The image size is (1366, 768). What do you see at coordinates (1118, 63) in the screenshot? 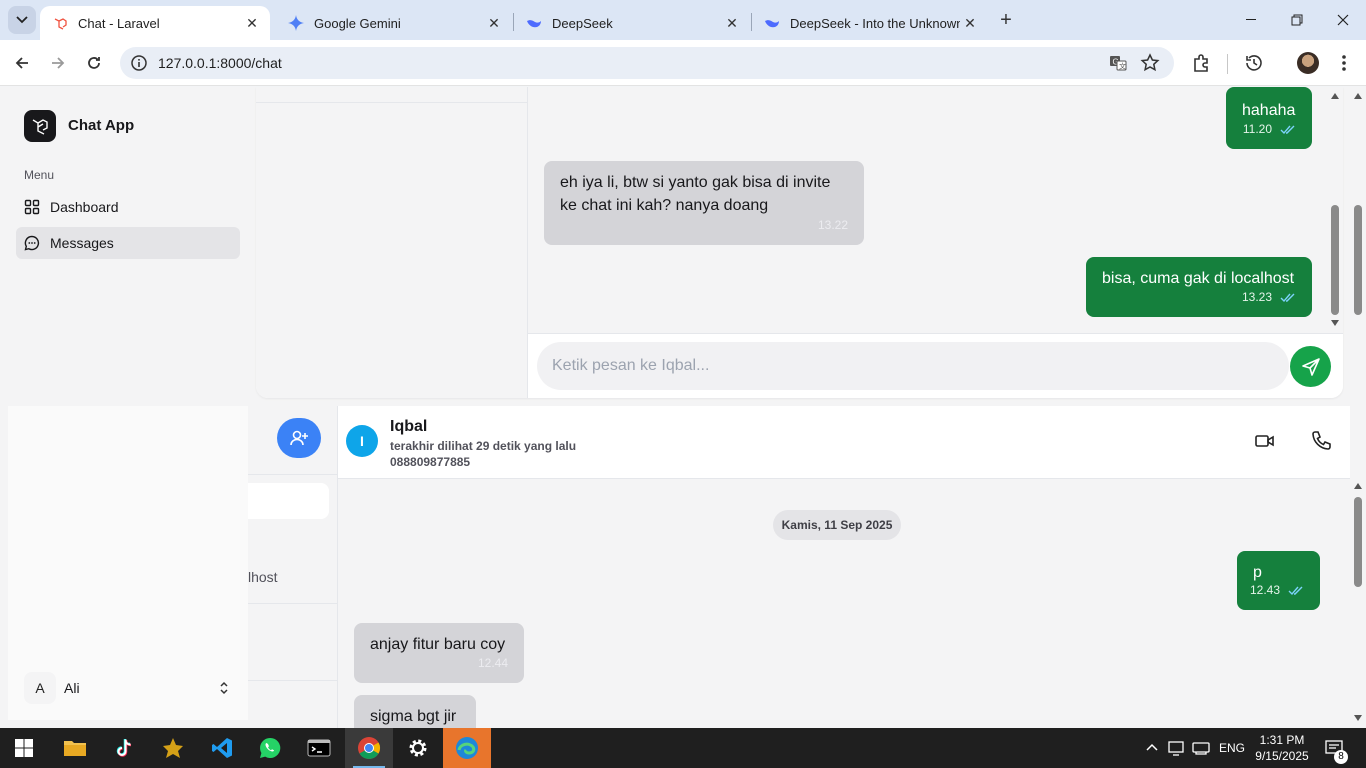
I see `translate-icon: G文` at bounding box center [1118, 63].